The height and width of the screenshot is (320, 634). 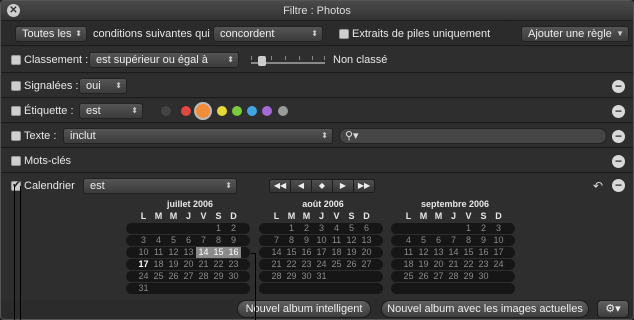 What do you see at coordinates (143, 288) in the screenshot?
I see `calendar-day: 31` at bounding box center [143, 288].